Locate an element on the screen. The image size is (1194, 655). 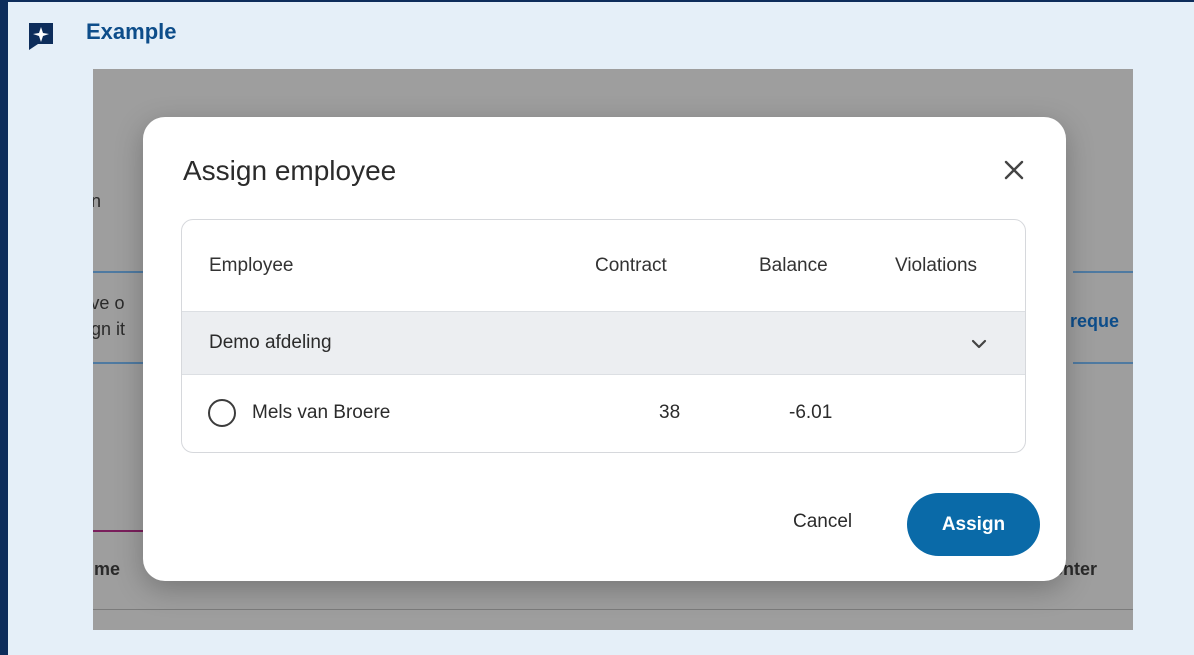
dialog-title: Assign employee is located at coordinates (290, 170).